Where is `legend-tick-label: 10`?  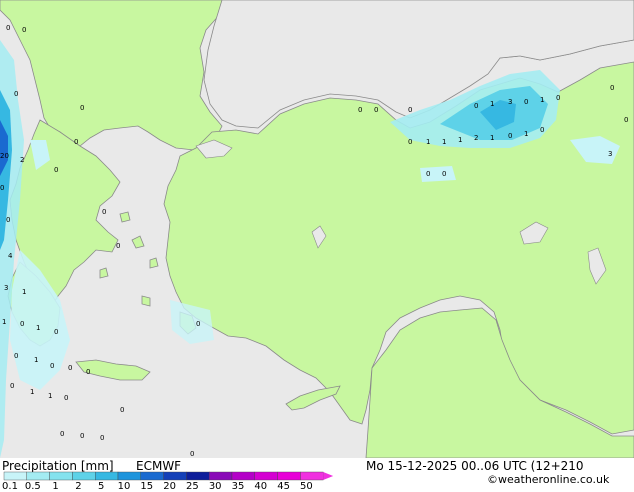 legend-tick-label: 10 is located at coordinates (124, 486).